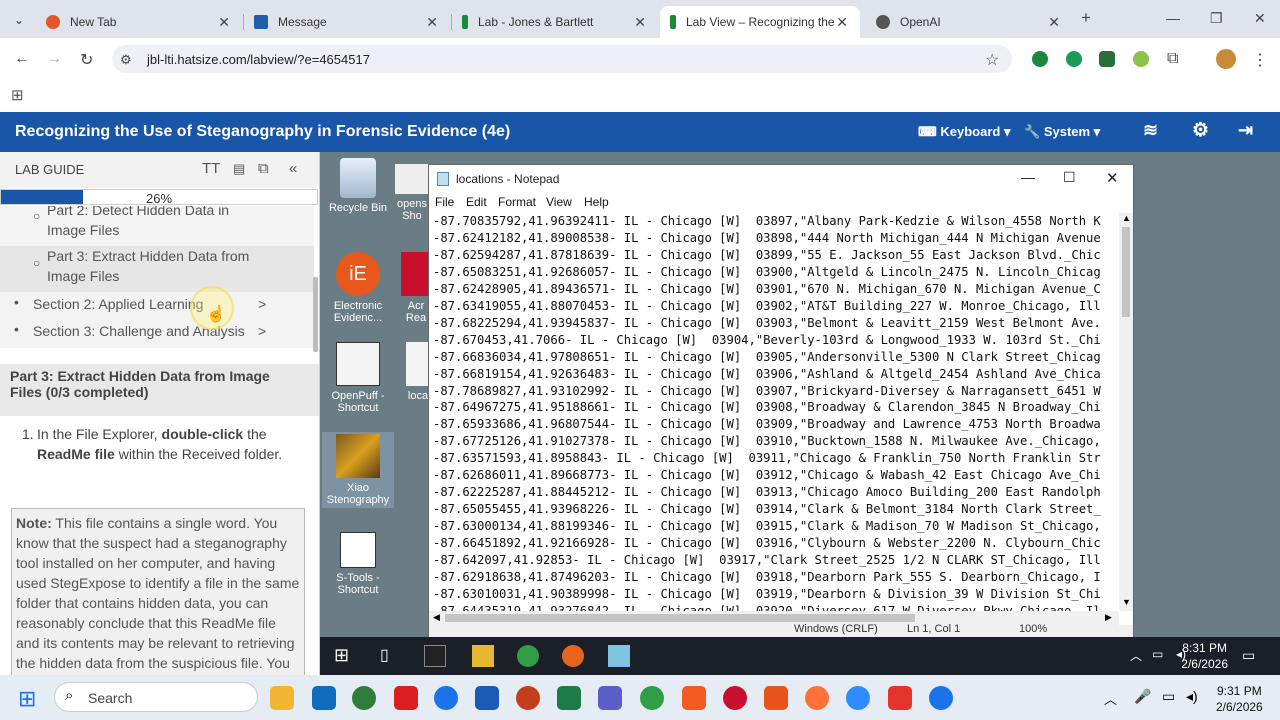 This screenshot has width=1280, height=720. What do you see at coordinates (969, 22) in the screenshot?
I see `tab-openai: OpenAI ✕` at bounding box center [969, 22].